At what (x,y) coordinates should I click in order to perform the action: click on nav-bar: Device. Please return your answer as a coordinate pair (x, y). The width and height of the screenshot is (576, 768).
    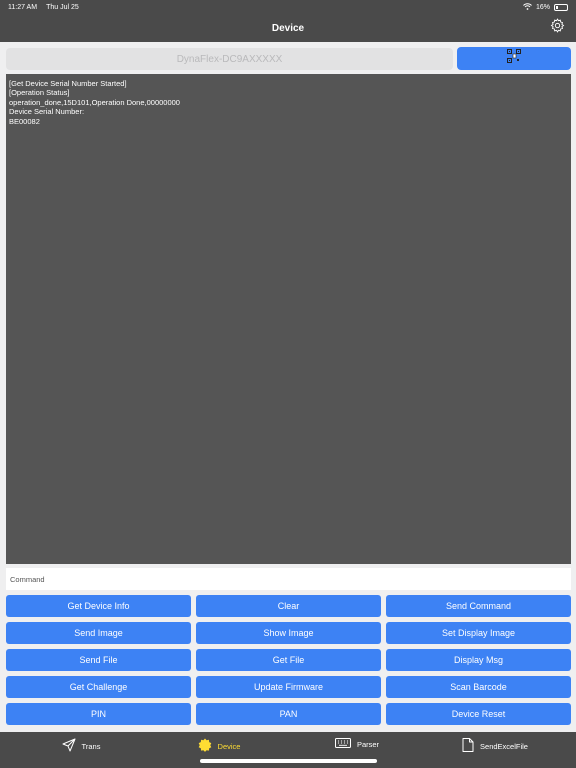
    Looking at the image, I should click on (288, 28).